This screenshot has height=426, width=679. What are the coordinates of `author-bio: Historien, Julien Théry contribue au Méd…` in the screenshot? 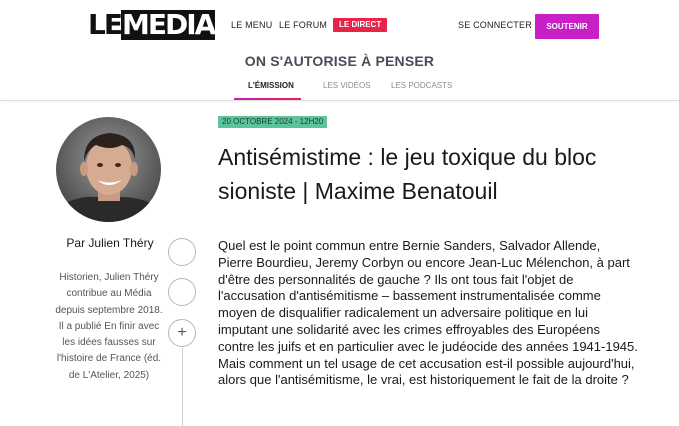 It's located at (109, 326).